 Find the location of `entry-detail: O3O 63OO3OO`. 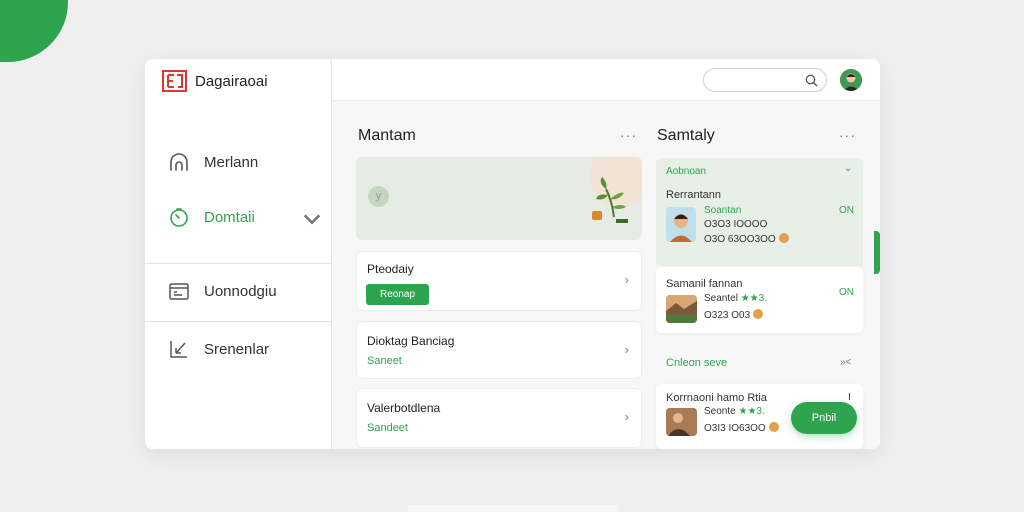

entry-detail: O3O 63OO3OO is located at coordinates (746, 239).